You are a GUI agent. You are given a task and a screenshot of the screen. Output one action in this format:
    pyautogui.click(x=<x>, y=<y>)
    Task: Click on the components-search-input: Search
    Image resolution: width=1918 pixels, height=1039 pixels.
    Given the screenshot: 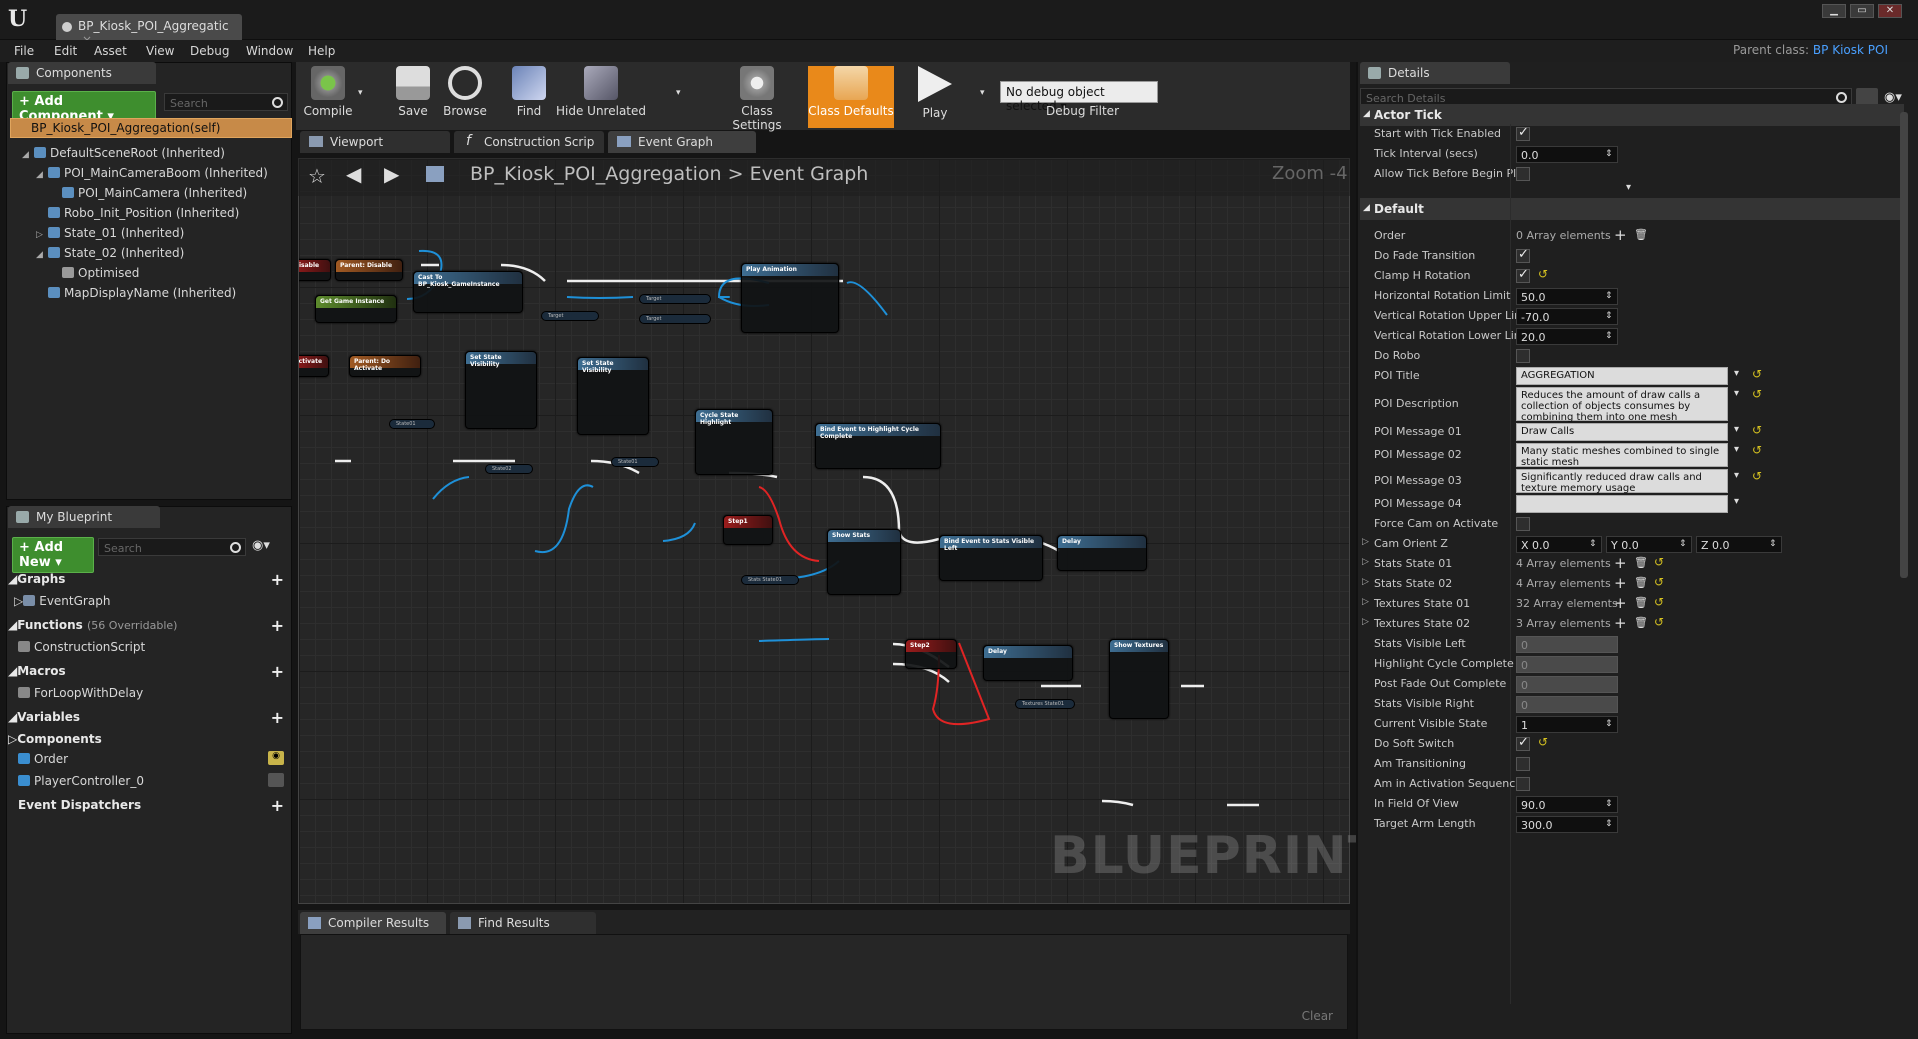 What is the action you would take?
    pyautogui.click(x=226, y=102)
    